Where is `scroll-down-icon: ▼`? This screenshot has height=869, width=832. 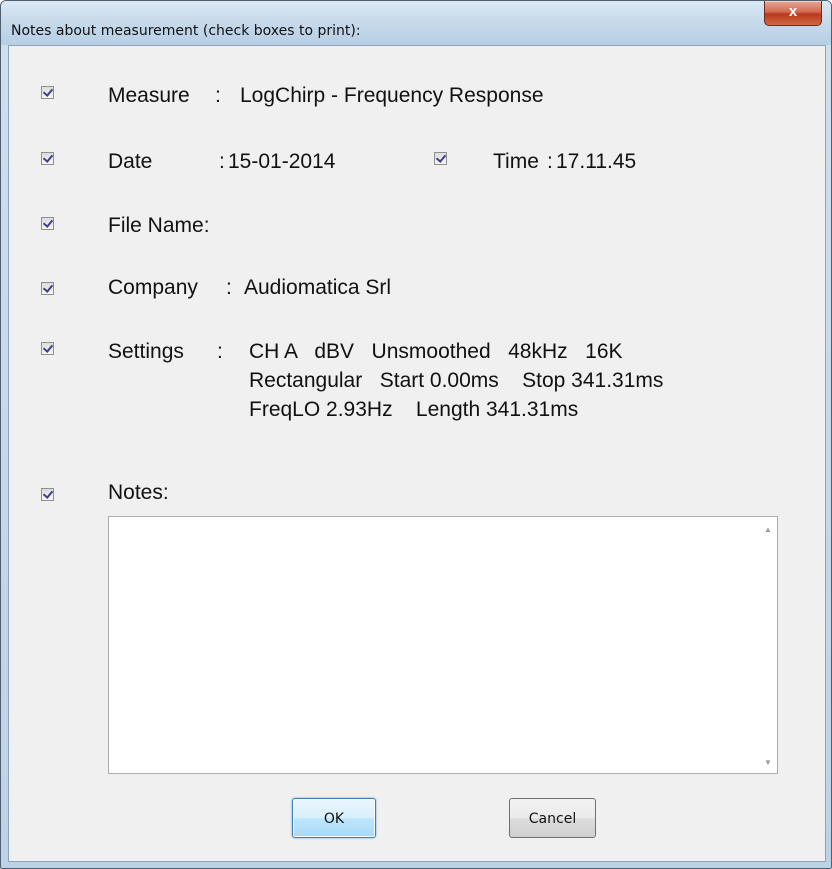
scroll-down-icon: ▼ is located at coordinates (768, 762).